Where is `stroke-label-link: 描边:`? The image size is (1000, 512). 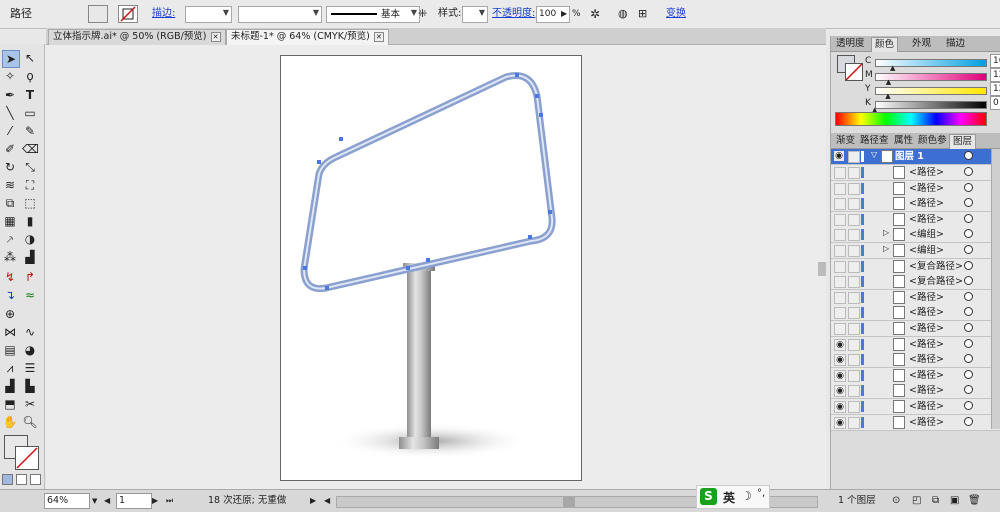
stroke-label-link: 描边: is located at coordinates (163, 14).